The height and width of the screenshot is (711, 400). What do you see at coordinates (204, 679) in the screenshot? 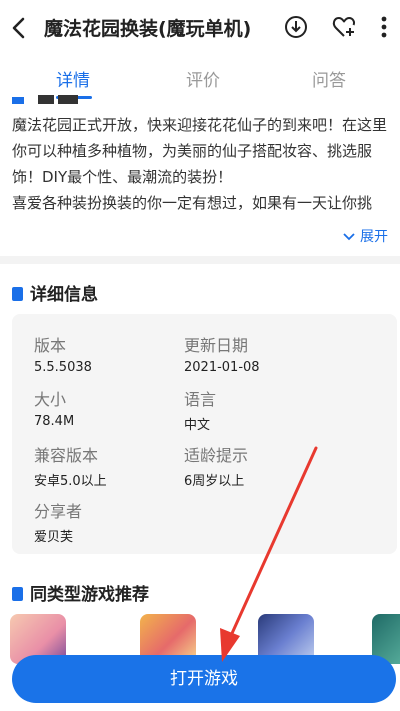
I see `open-game-button: 打开游戏` at bounding box center [204, 679].